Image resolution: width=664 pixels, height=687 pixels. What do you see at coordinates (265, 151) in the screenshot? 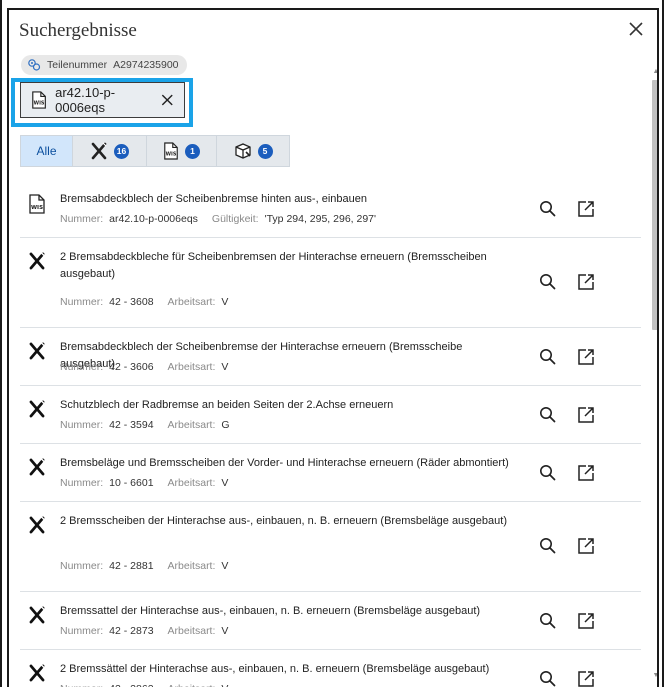
I see `tab-packages-count: 5` at bounding box center [265, 151].